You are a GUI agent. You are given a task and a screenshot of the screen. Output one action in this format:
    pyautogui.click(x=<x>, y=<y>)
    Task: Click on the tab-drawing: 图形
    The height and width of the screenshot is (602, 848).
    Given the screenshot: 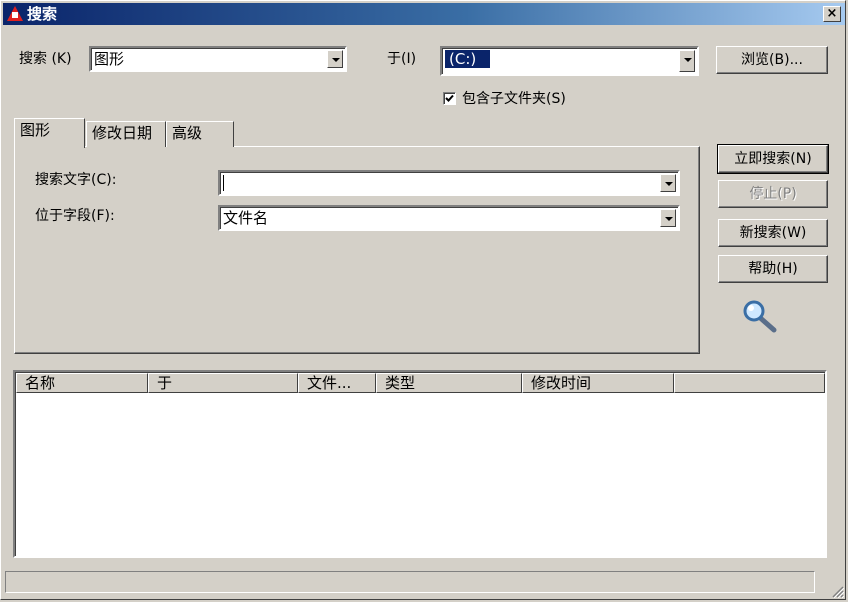 What is the action you would take?
    pyautogui.click(x=49, y=133)
    